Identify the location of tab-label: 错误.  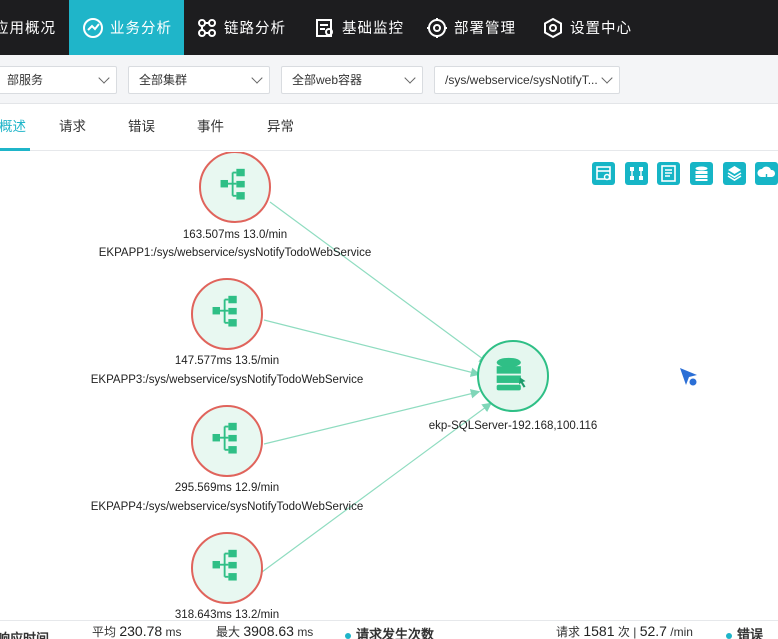
(141, 127).